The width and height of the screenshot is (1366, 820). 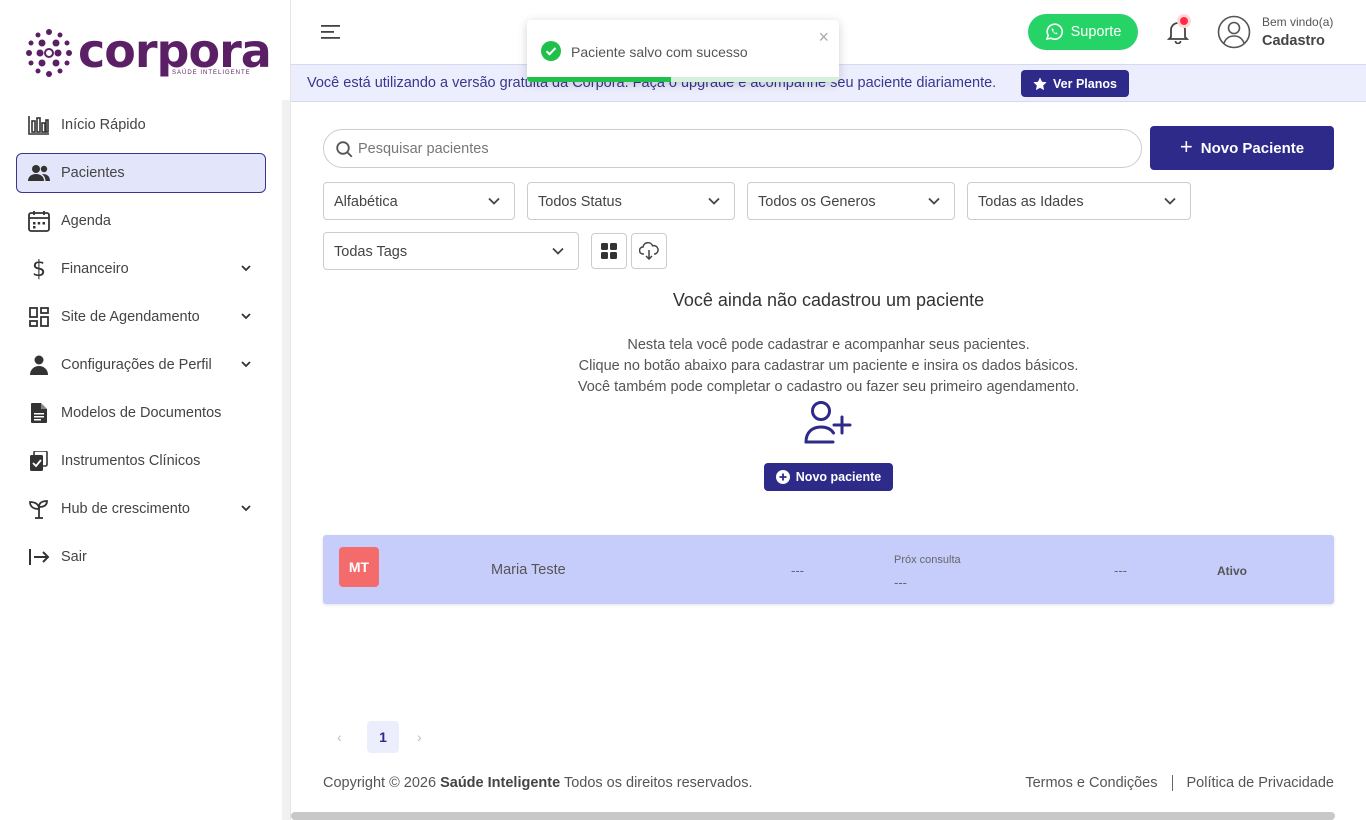 I want to click on username: Cadastro, so click(x=1293, y=41).